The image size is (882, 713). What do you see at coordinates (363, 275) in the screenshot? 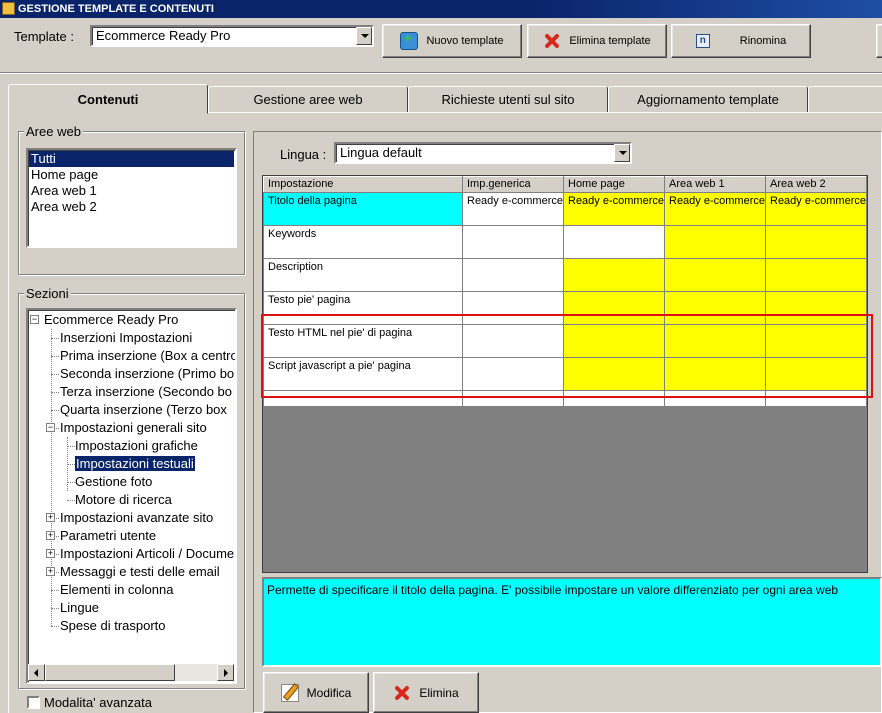
I see `setting-name-cell: Description` at bounding box center [363, 275].